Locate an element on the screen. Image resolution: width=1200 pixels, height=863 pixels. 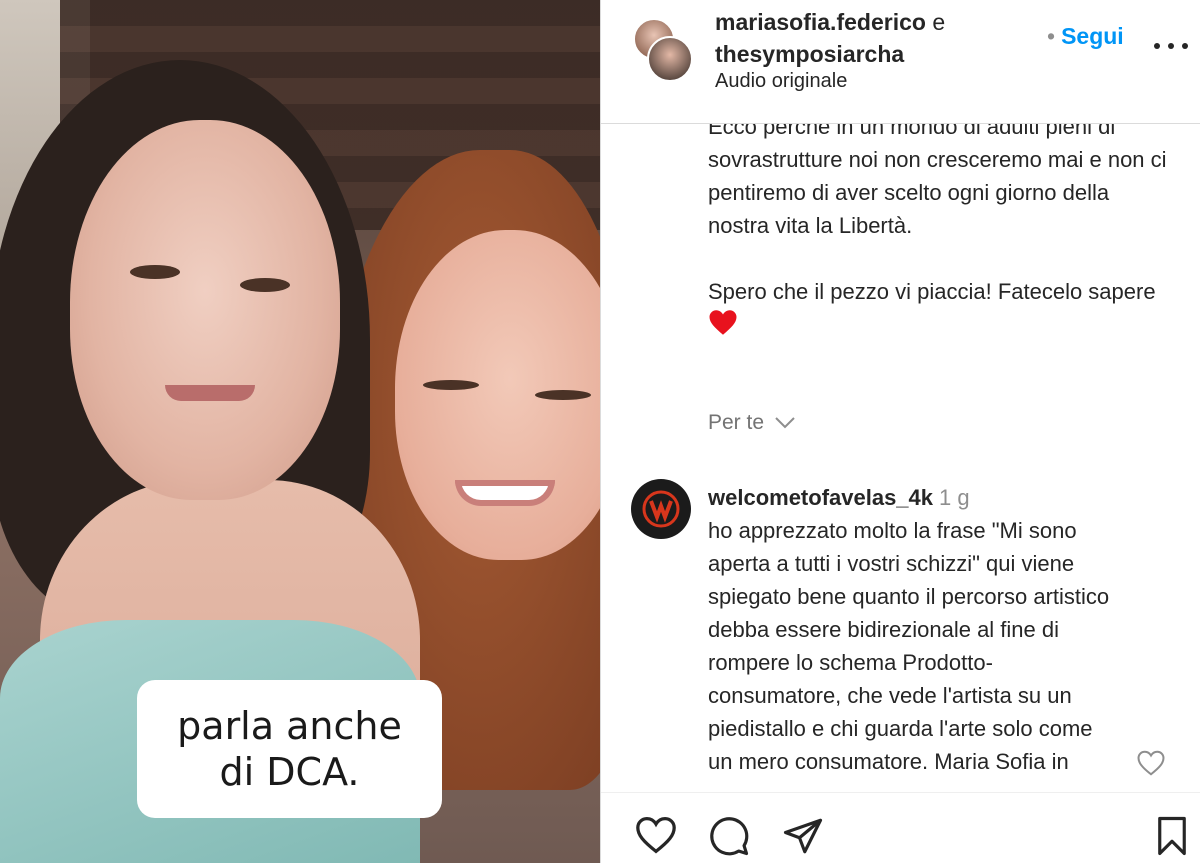
collab-avatars is located at coordinates (664, 50).